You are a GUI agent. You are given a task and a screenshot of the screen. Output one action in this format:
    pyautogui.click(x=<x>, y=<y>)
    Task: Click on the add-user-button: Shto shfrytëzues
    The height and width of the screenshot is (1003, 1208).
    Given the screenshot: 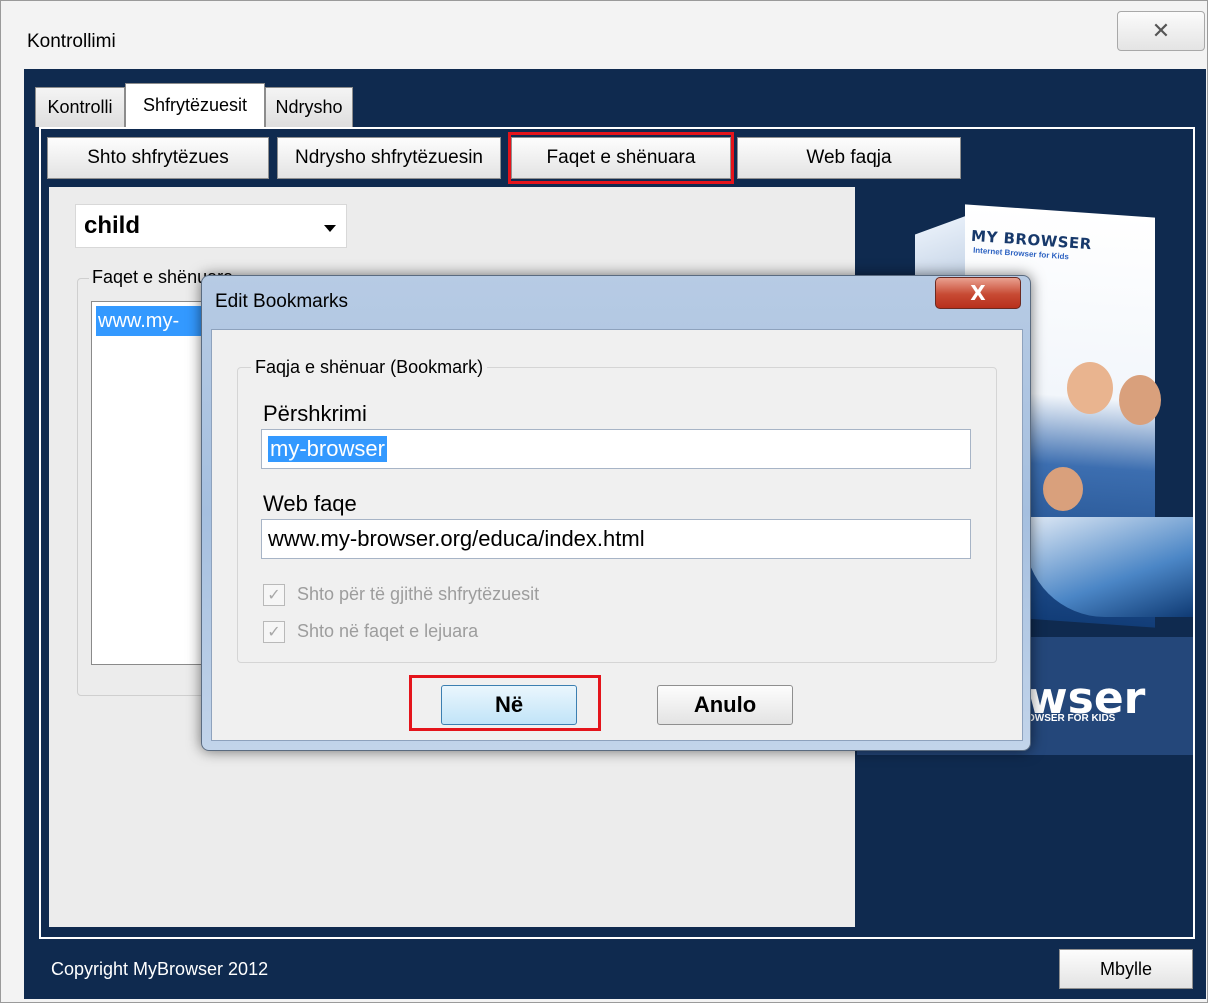 What is the action you would take?
    pyautogui.click(x=158, y=158)
    